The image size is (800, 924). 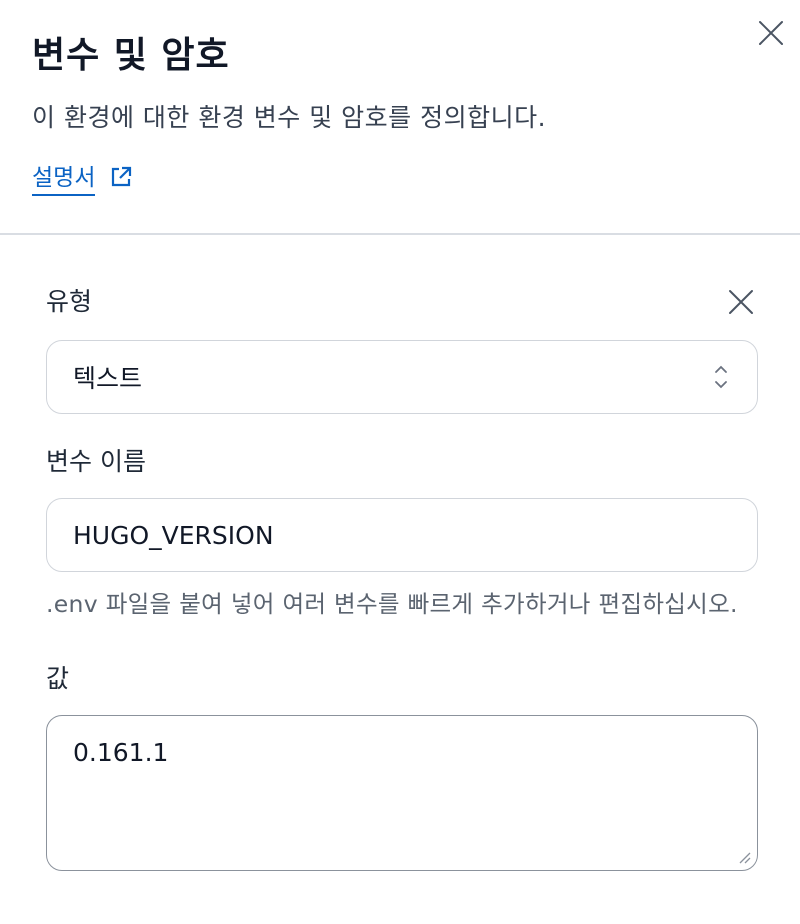 I want to click on env-help-text: .env 파일을 붙여 넣어 여러 변수를 빠르게 추가하거나 편집하십시오., so click(x=392, y=604).